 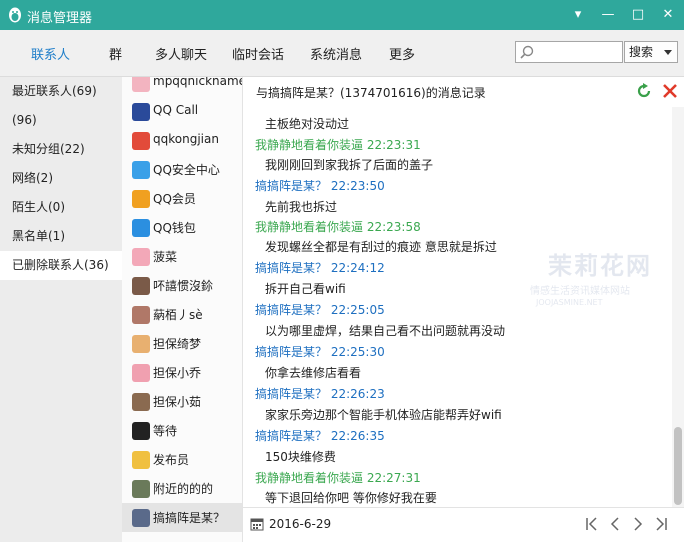 What do you see at coordinates (309, 145) in the screenshot?
I see `sender-name: 我静静地看着你装逼` at bounding box center [309, 145].